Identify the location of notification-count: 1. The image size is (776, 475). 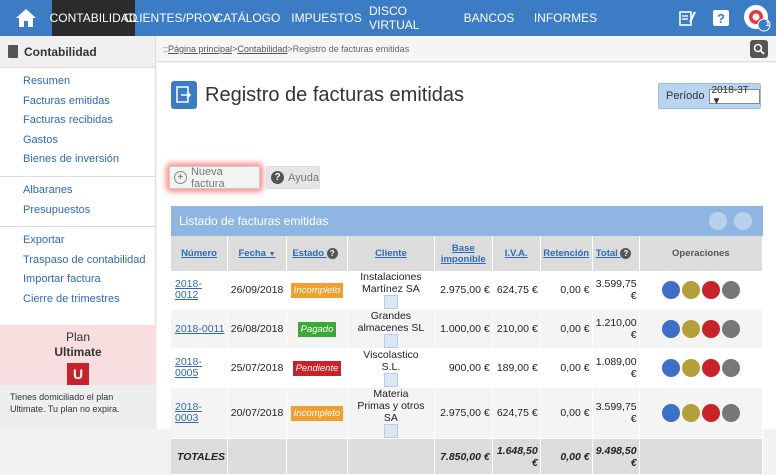
(767, 23).